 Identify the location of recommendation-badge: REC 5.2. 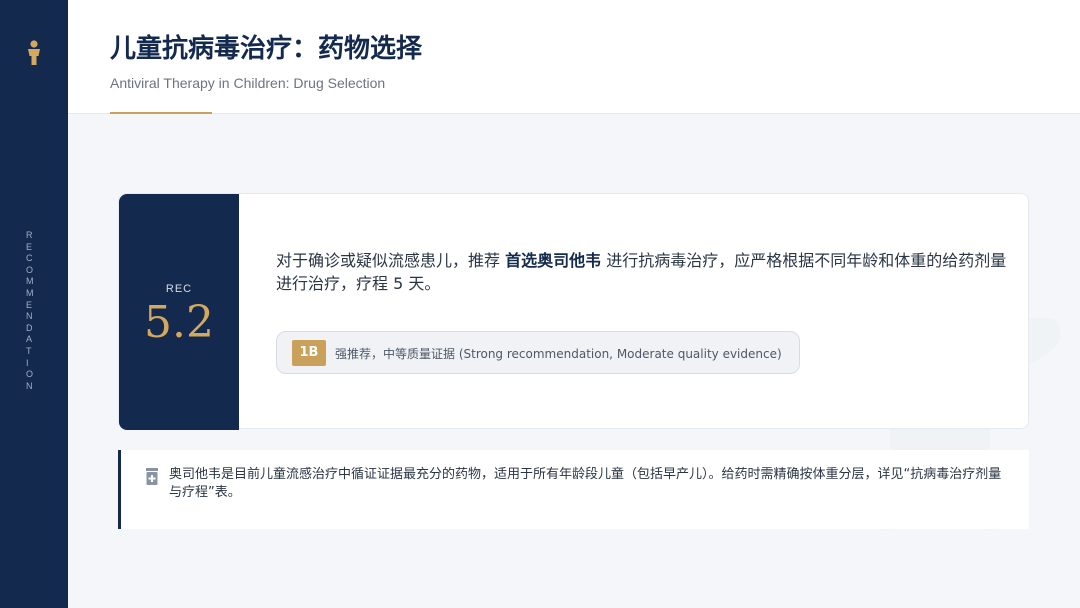
(179, 312).